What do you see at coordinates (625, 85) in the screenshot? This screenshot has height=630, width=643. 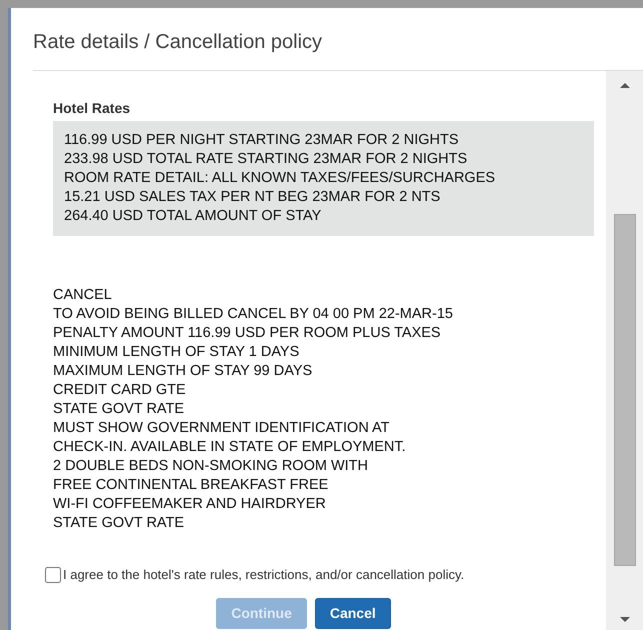 I see `scroll-up-icon` at bounding box center [625, 85].